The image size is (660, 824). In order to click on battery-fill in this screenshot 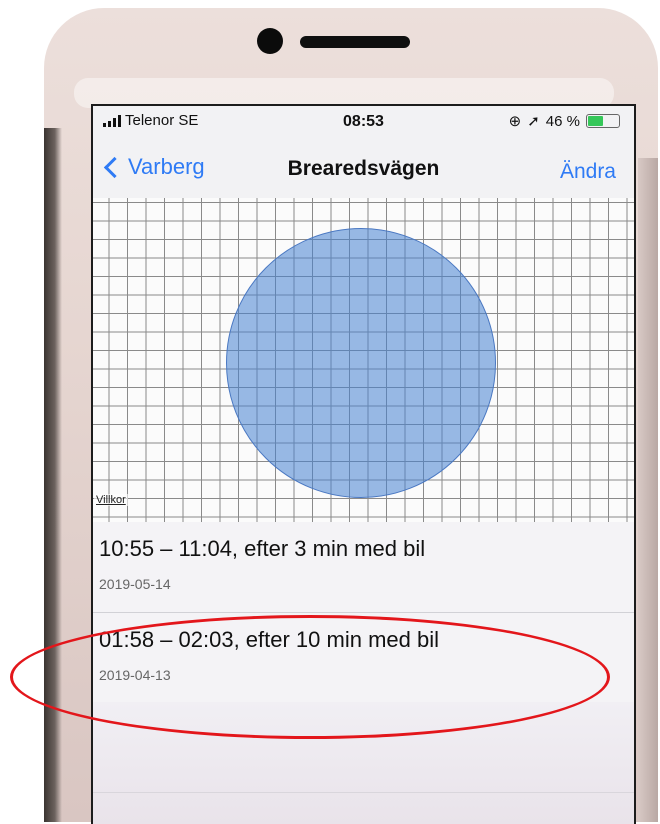, I will do `click(595, 121)`.